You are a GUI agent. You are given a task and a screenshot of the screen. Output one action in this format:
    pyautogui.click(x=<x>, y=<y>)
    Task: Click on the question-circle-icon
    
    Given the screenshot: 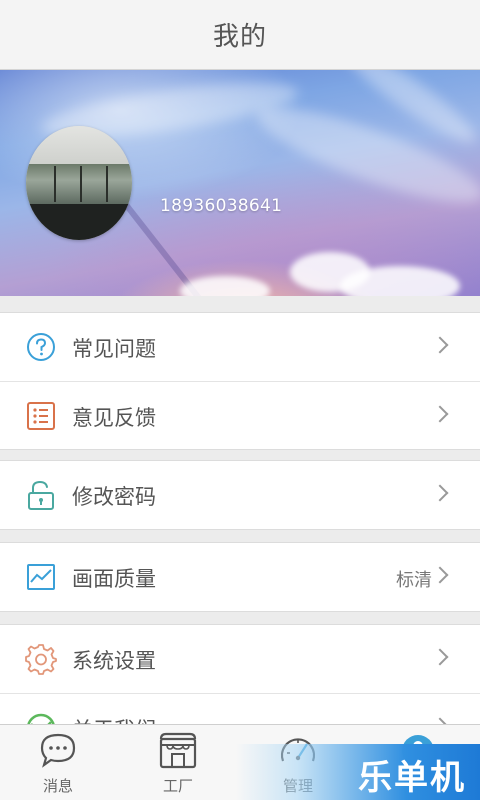 What is the action you would take?
    pyautogui.click(x=41, y=347)
    